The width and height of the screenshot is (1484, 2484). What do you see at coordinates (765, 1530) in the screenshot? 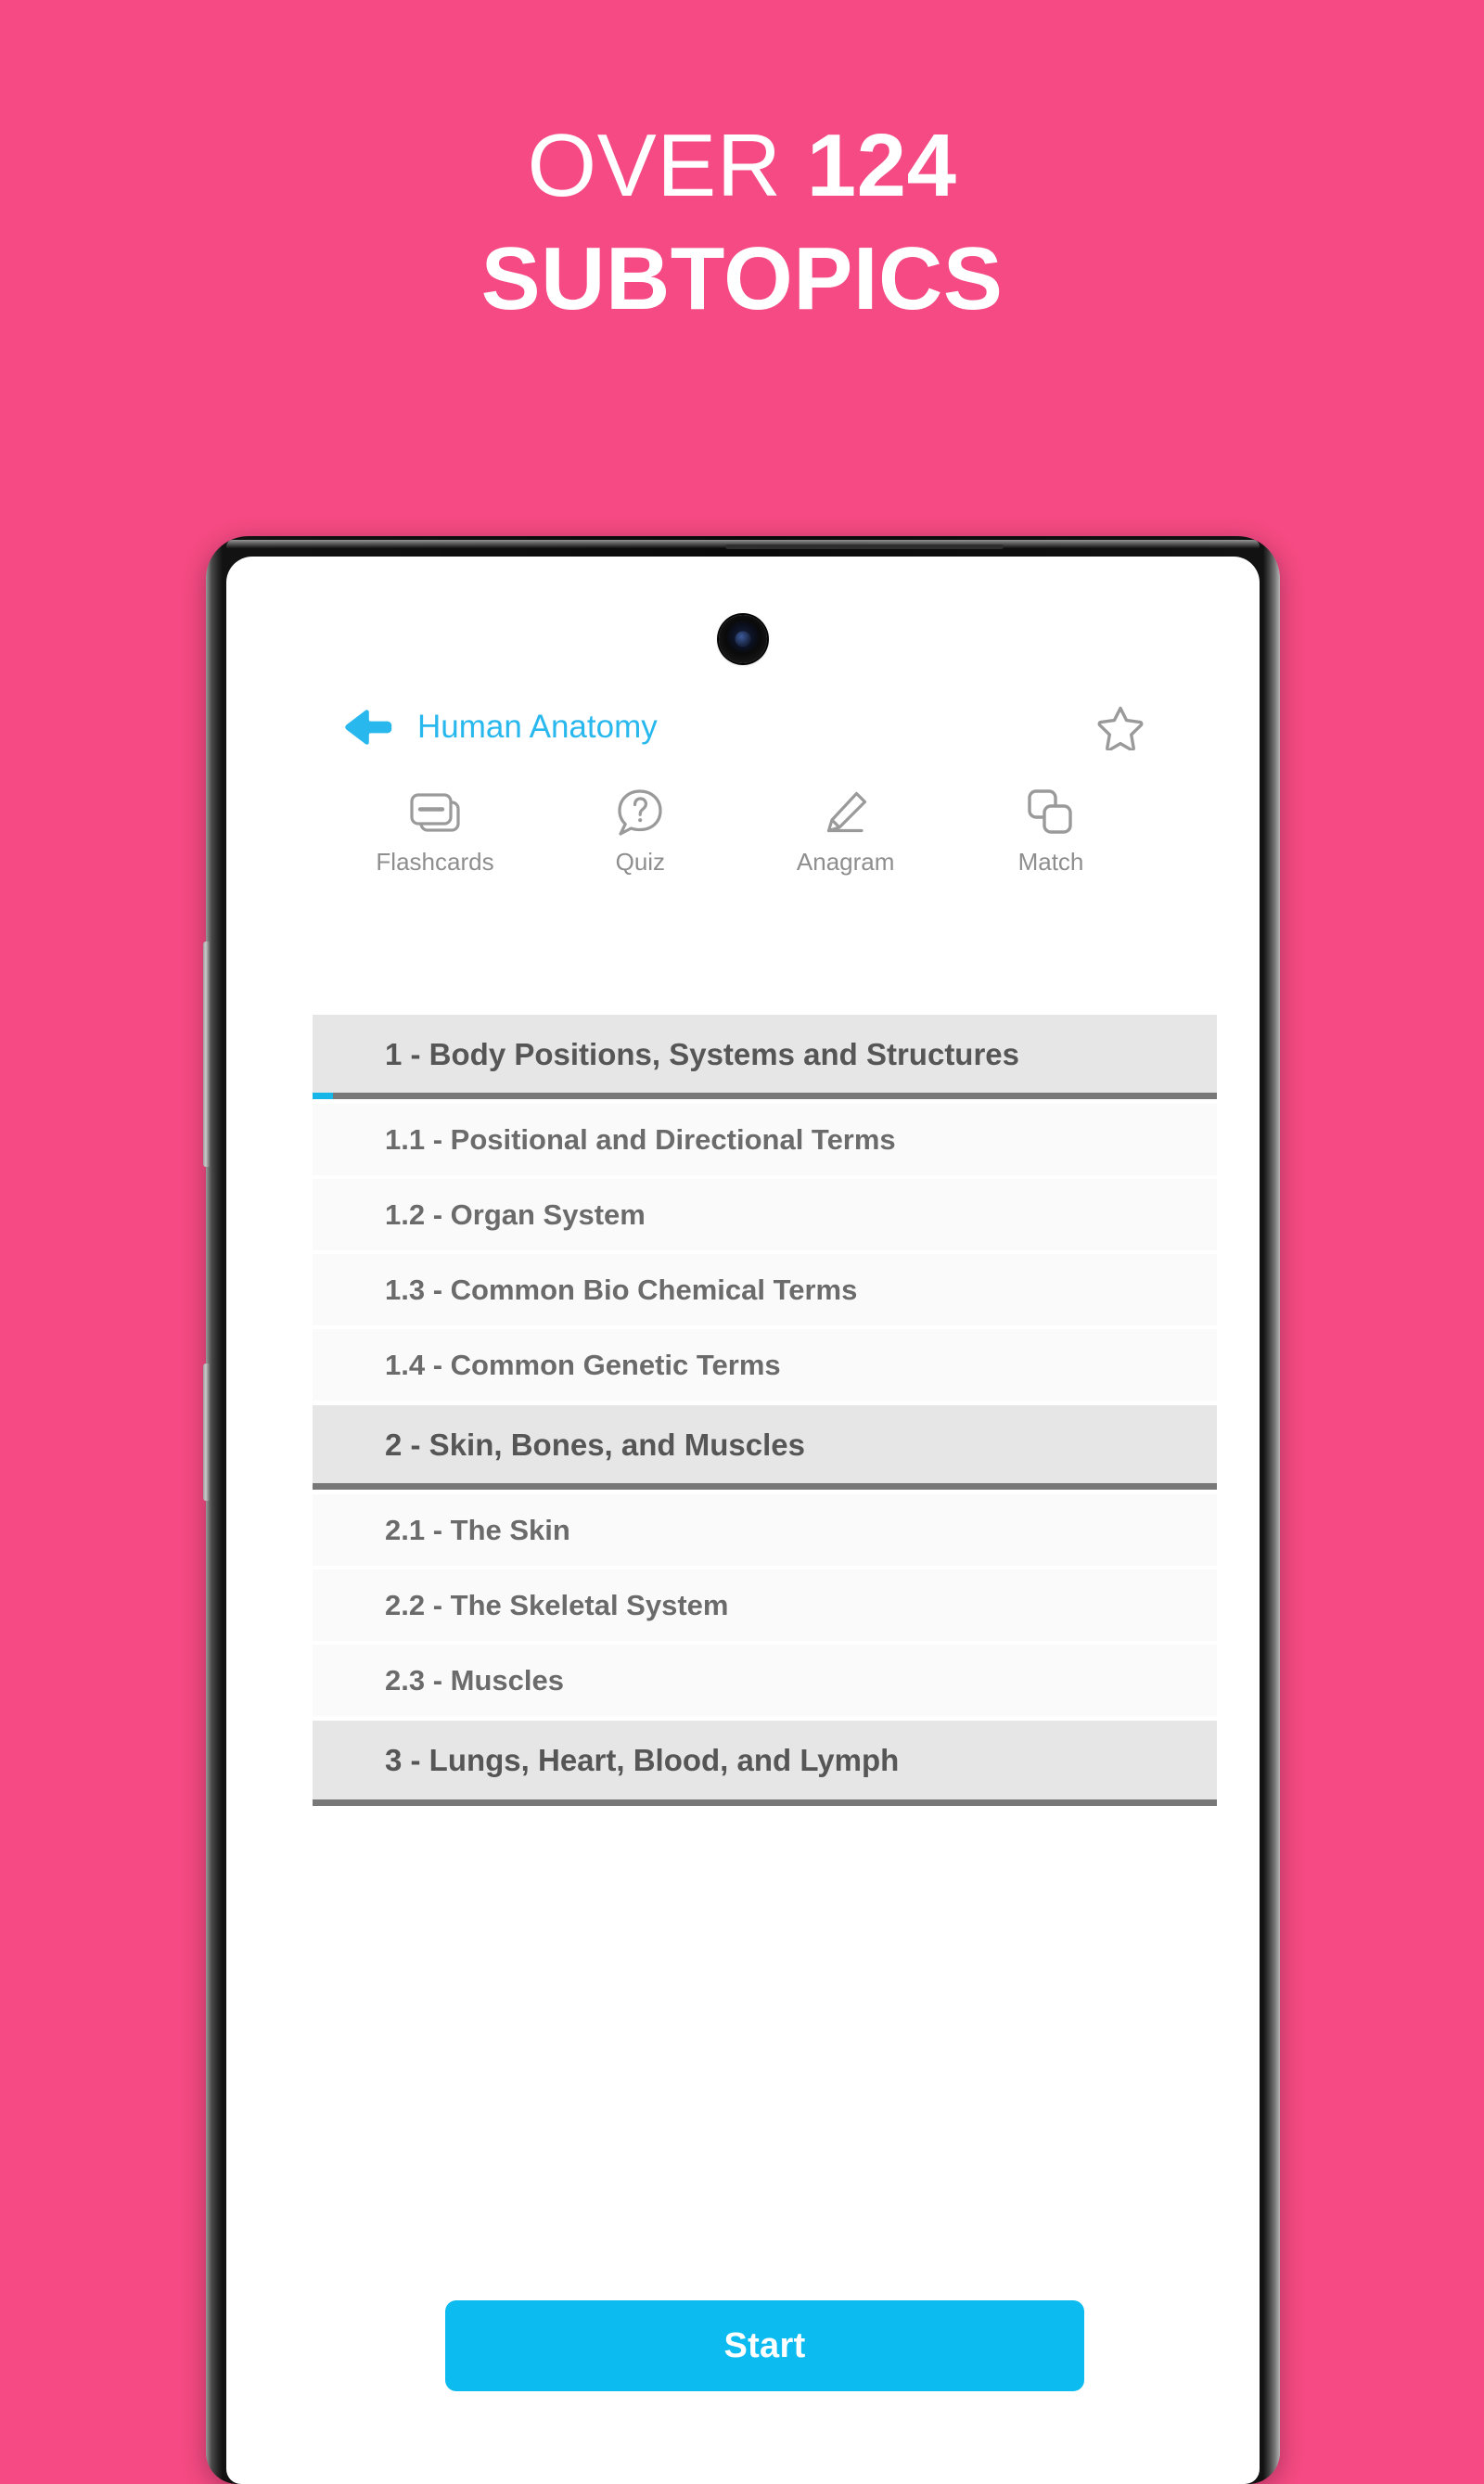
I see `topic-item-row: 2.1 - The Skin` at bounding box center [765, 1530].